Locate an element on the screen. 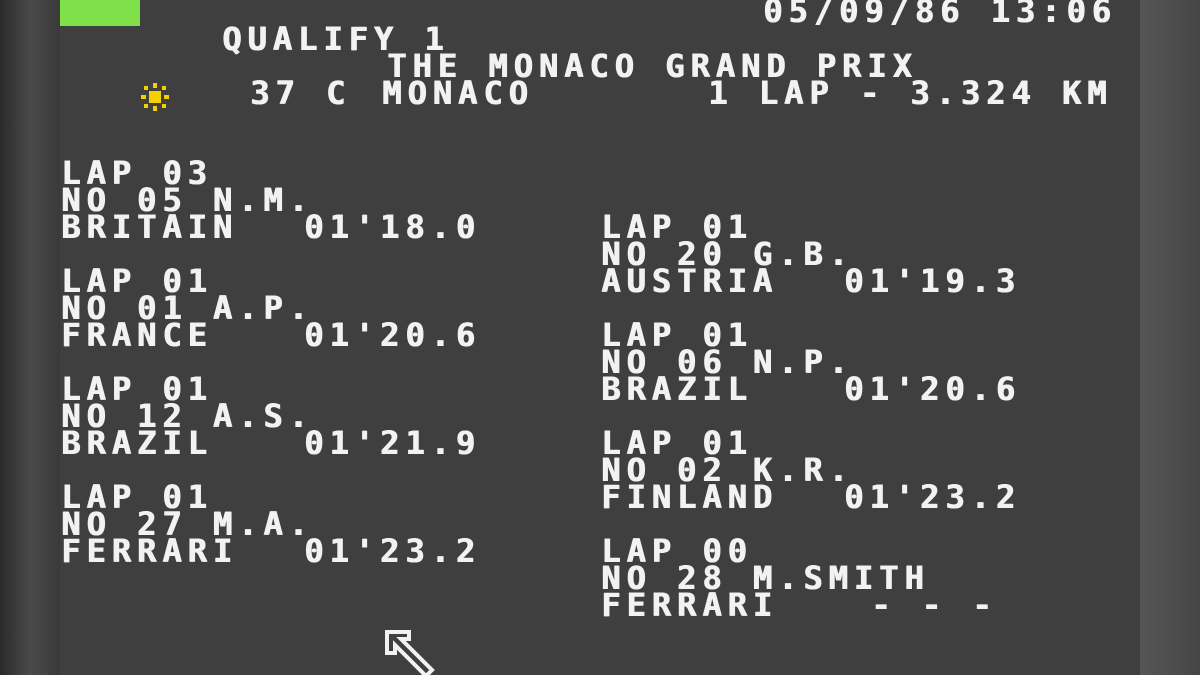  temperature: 37 C is located at coordinates (301, 93).